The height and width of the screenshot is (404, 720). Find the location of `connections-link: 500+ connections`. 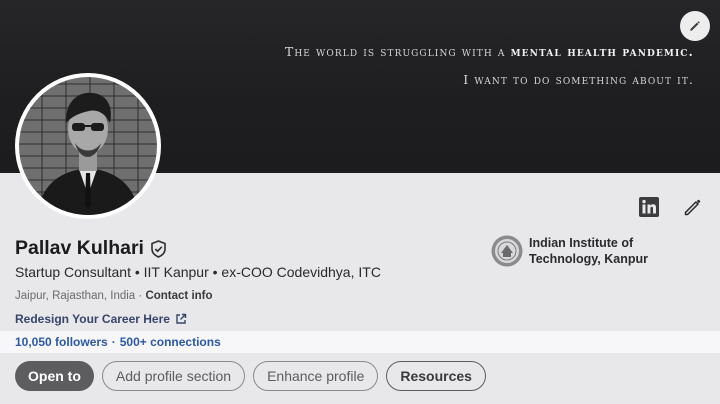

connections-link: 500+ connections is located at coordinates (170, 342).